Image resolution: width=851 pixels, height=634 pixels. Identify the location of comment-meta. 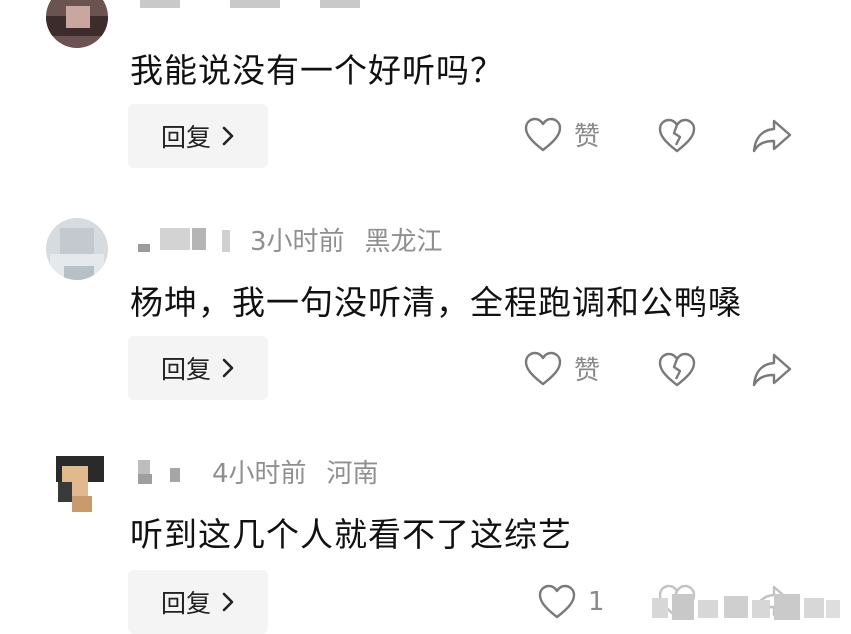
(255, 8).